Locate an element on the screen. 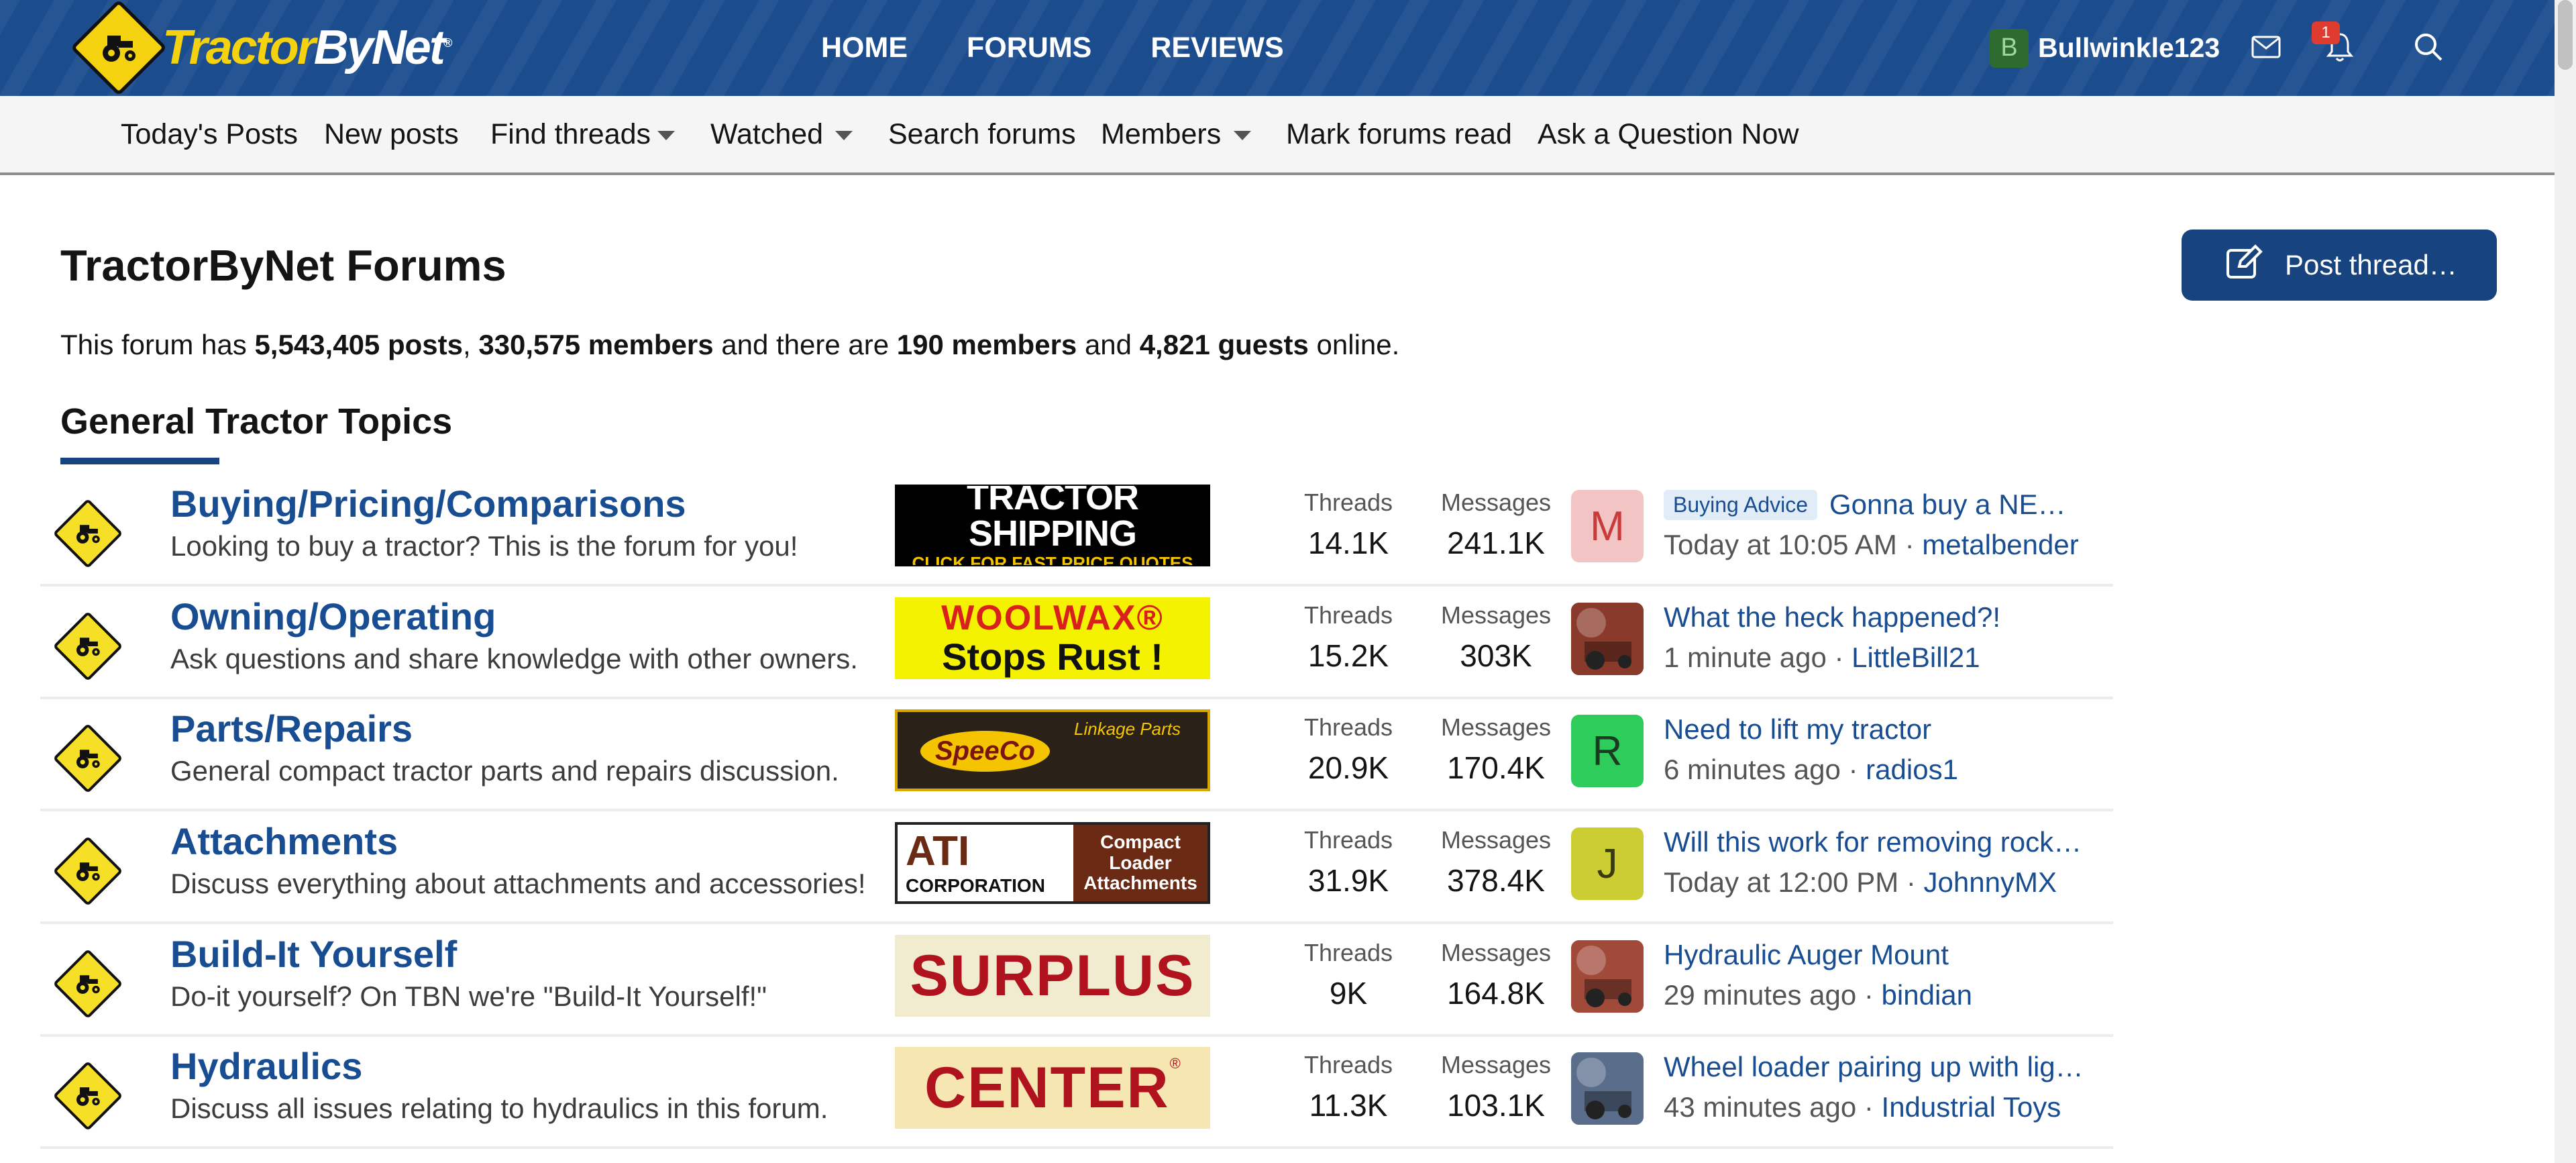  forum-title: Hydraulics is located at coordinates (266, 1066).